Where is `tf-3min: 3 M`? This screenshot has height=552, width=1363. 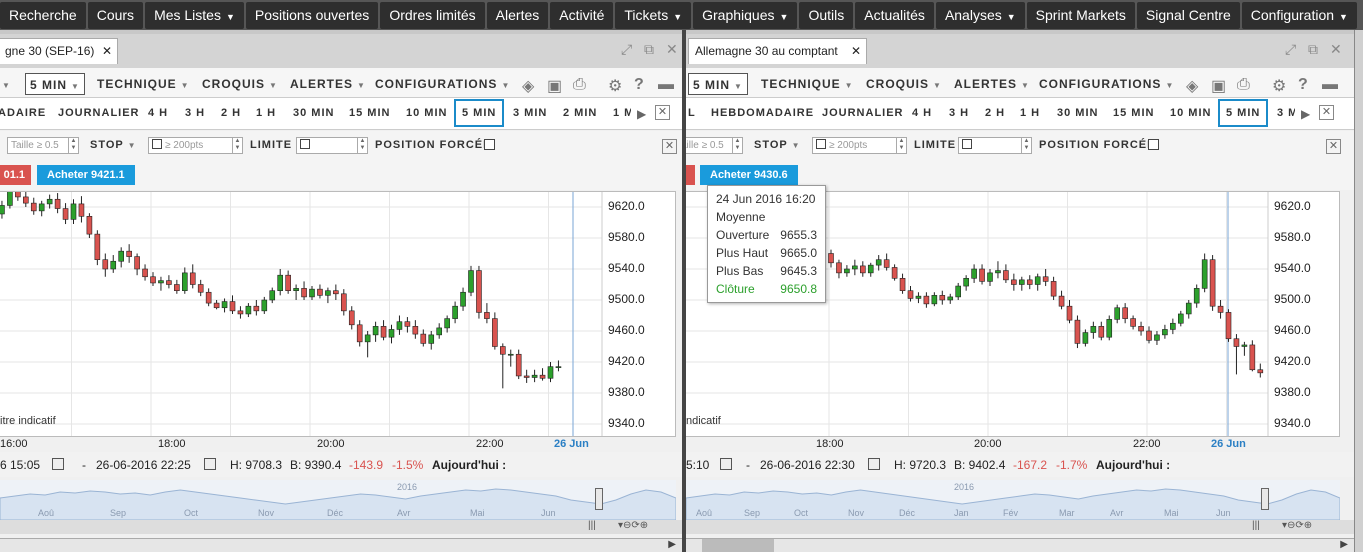 tf-3min: 3 M is located at coordinates (1286, 113).